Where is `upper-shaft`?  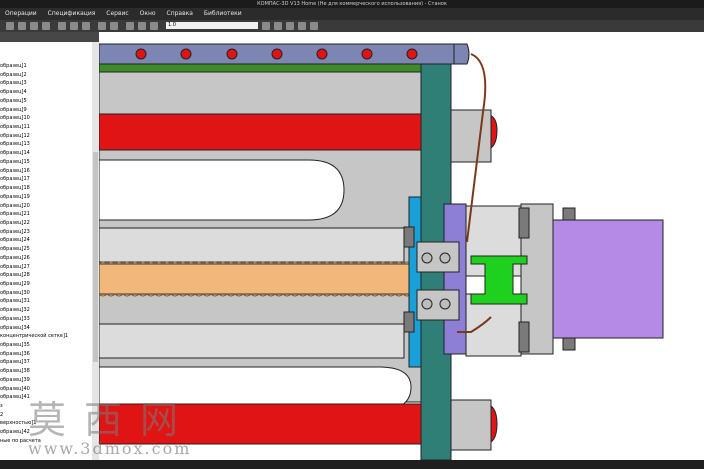 upper-shaft is located at coordinates (252, 245).